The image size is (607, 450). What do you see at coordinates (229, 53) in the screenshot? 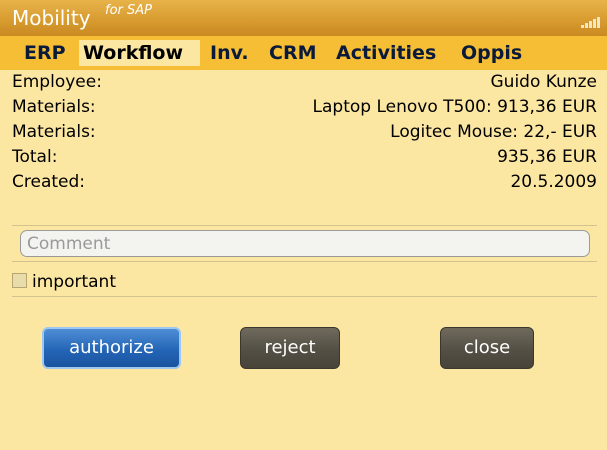
I see `tab-inv: Inv.` at bounding box center [229, 53].